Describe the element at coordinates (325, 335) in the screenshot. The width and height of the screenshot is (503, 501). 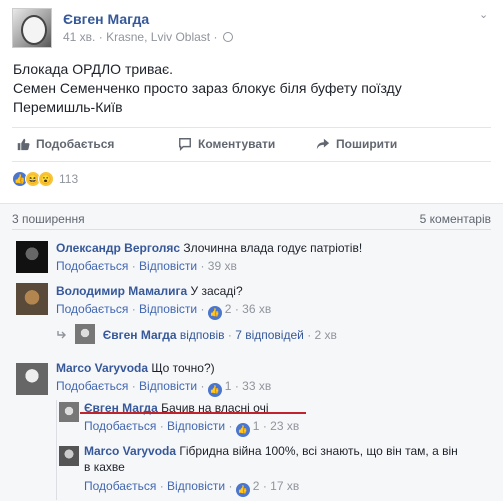
I see `replies-time: 2 хв` at that location.